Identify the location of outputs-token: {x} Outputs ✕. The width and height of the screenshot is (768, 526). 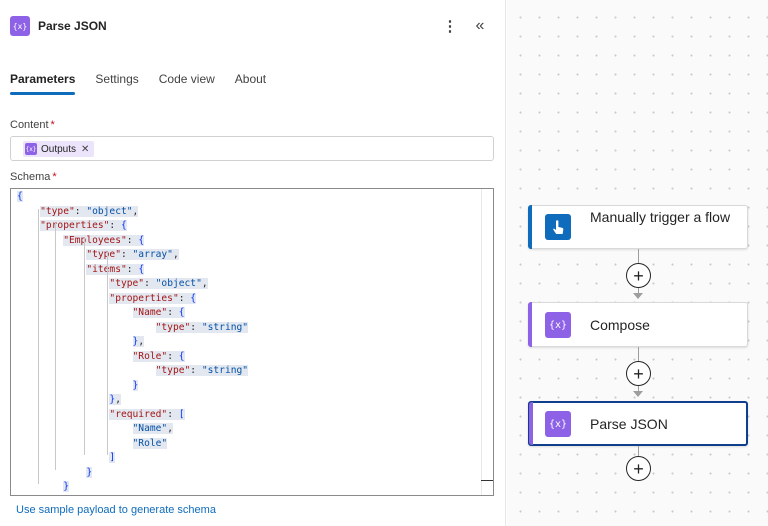
(59, 149).